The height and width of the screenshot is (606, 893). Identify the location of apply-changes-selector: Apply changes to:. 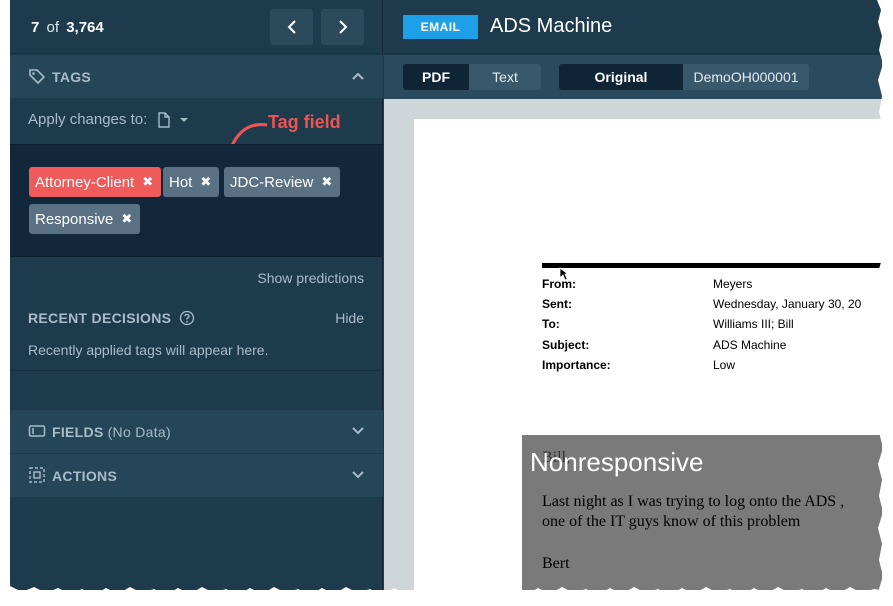
(109, 119).